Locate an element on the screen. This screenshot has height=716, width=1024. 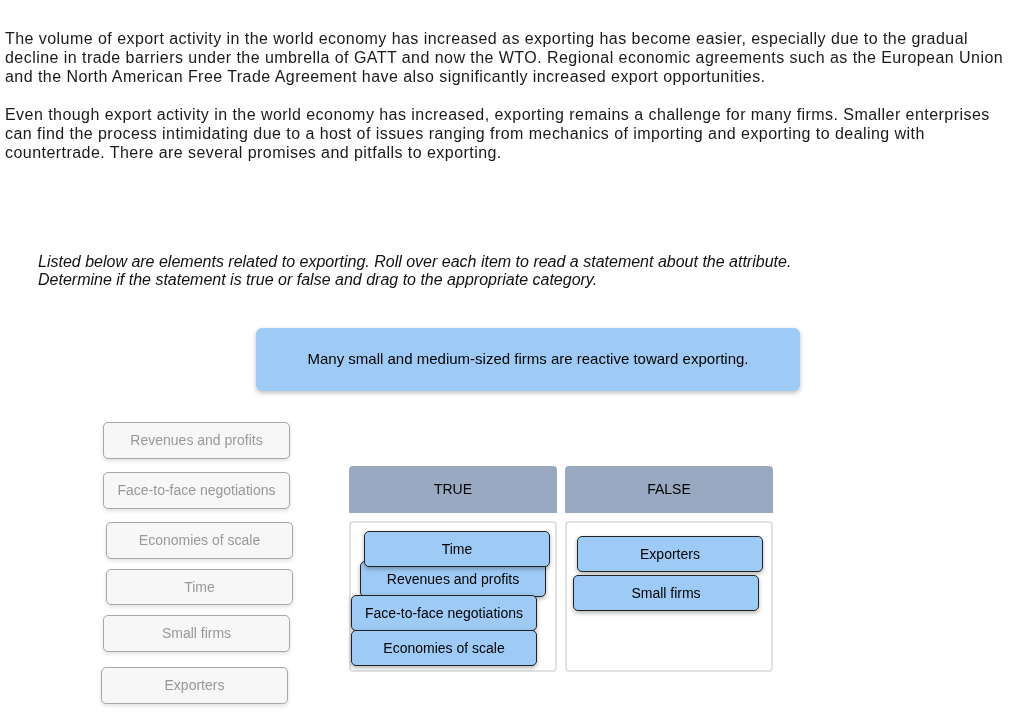
instruction-text: Determine if the statement is true or false and drag to the appropriate category. is located at coordinates (318, 280).